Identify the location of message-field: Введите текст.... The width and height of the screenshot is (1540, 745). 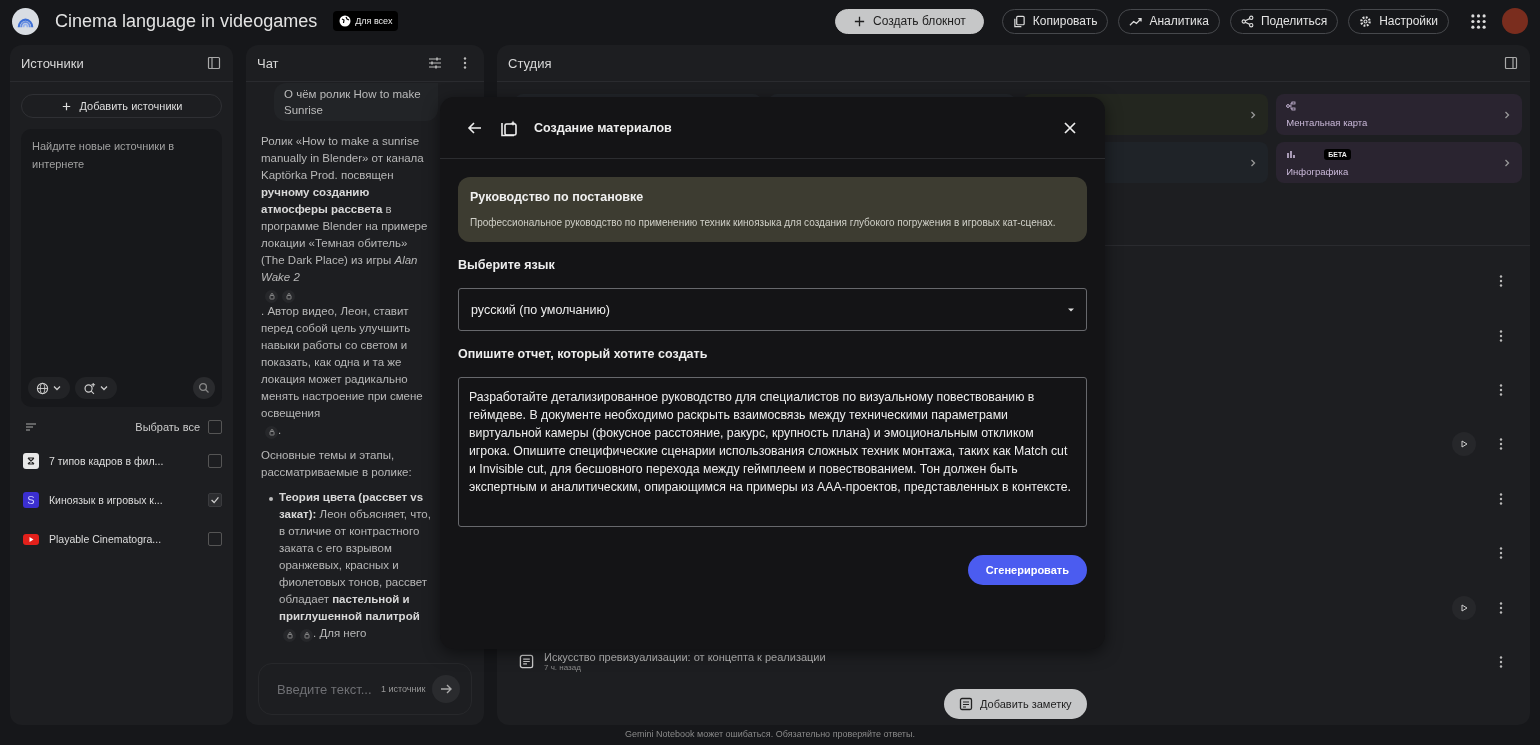
(325, 689).